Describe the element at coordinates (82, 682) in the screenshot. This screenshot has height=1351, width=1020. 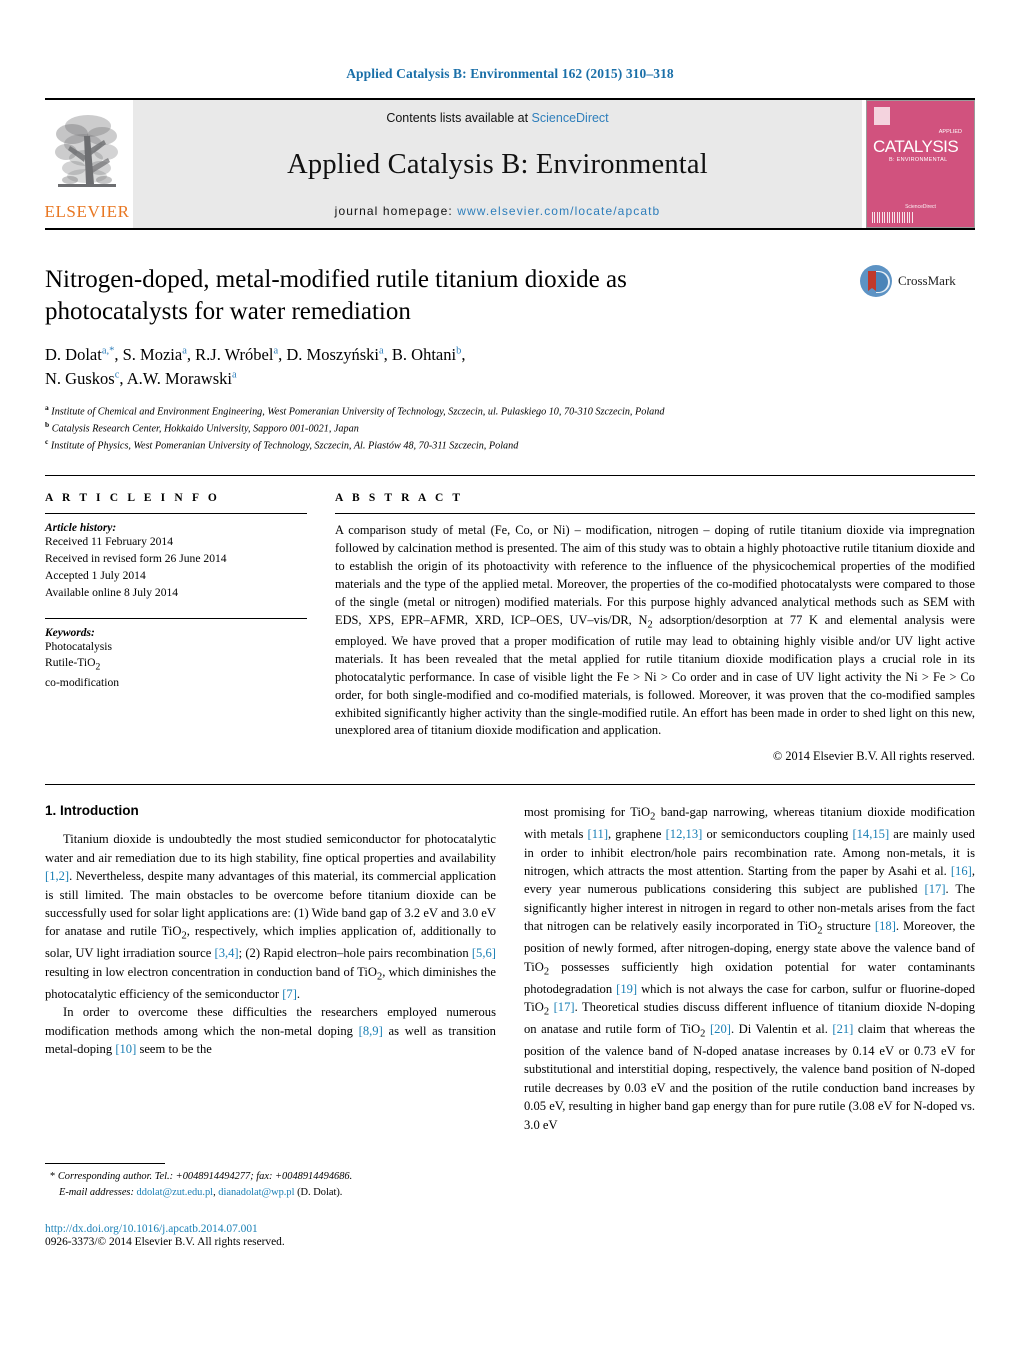
I see `keyword-item: co-modification` at that location.